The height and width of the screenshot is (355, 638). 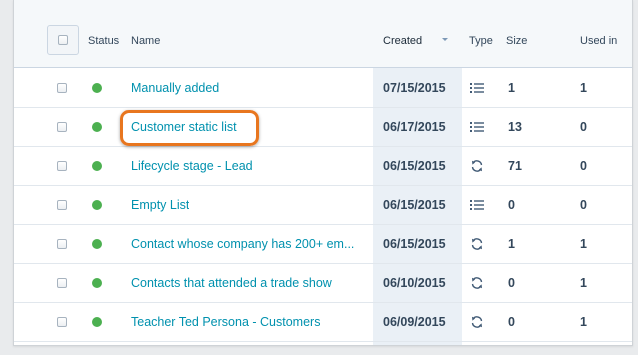 What do you see at coordinates (323, 205) in the screenshot?
I see `table-row: Empty List 06/15/2015 0 0` at bounding box center [323, 205].